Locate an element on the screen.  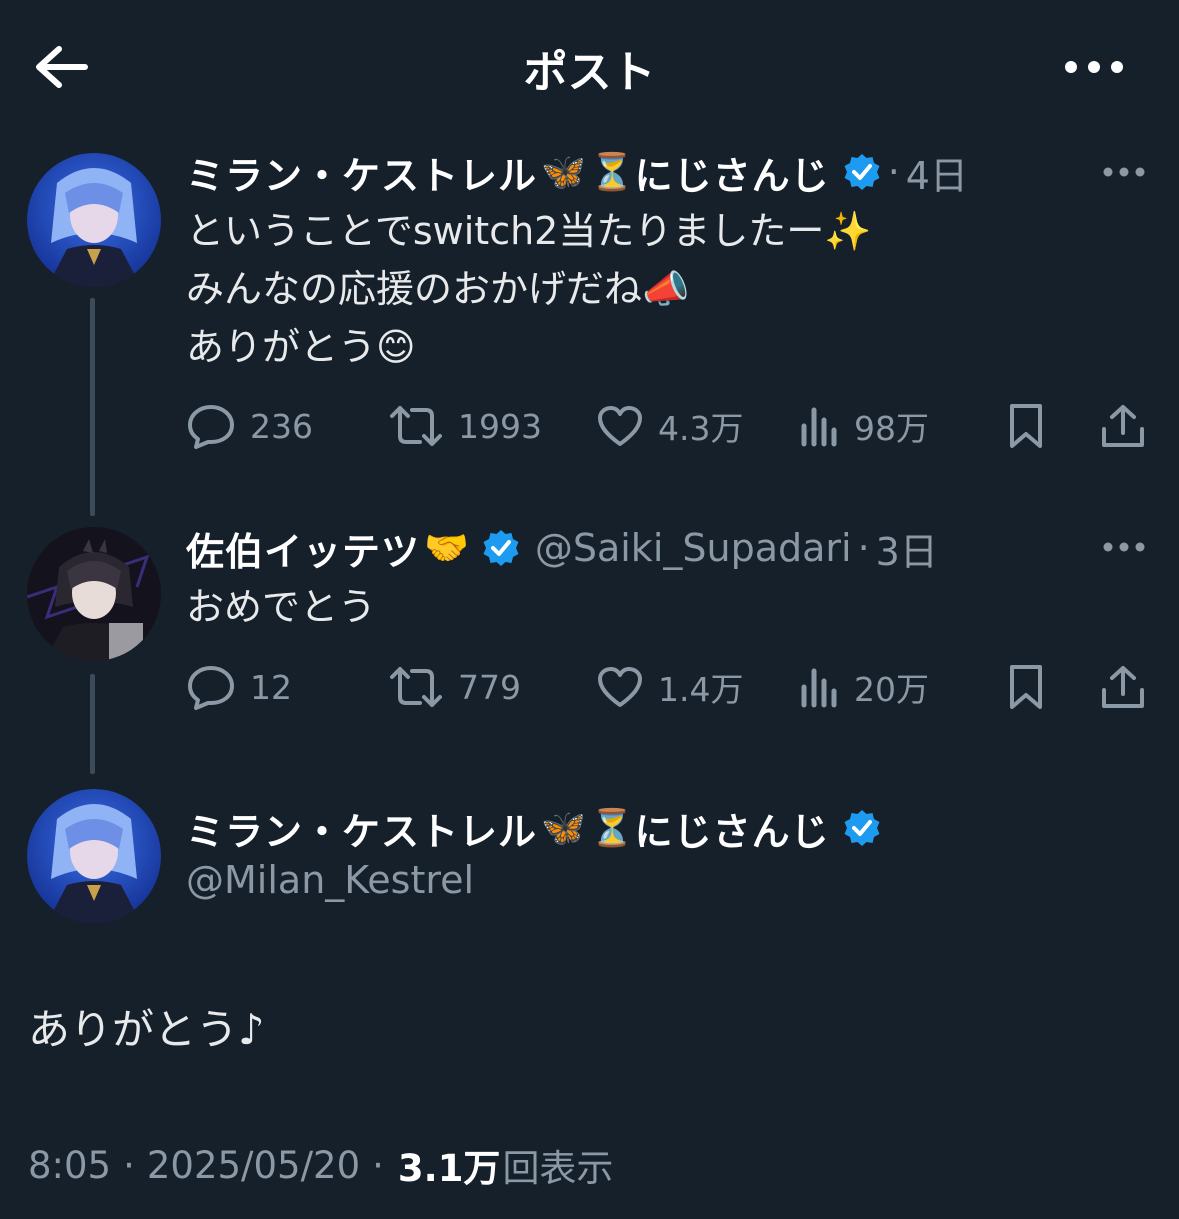
tweet-actions: 236 1993 4.3万 98万 is located at coordinates (666, 426).